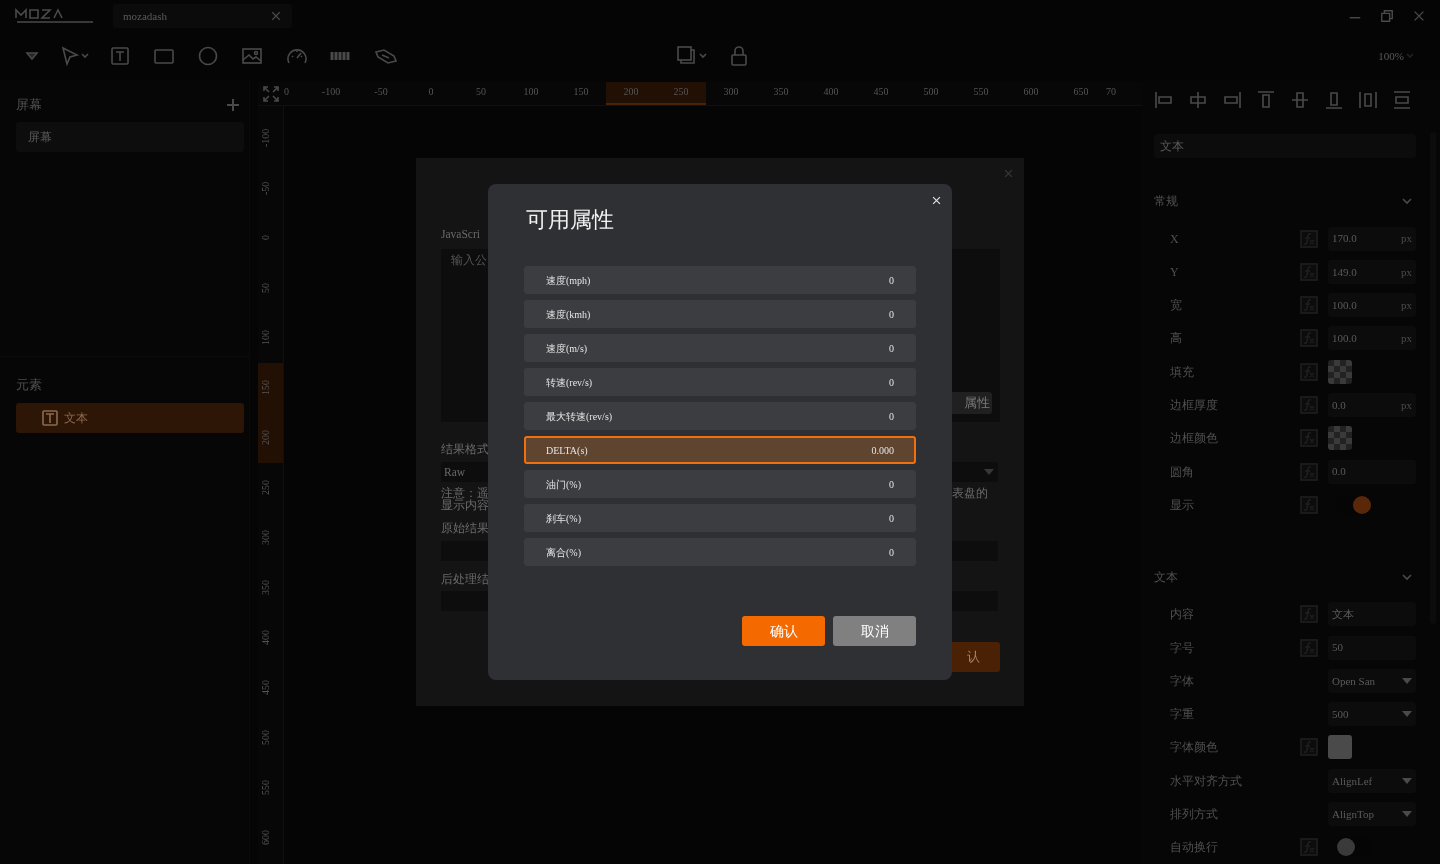 This screenshot has height=864, width=1440. I want to click on ruler-label: -100, so click(331, 92).